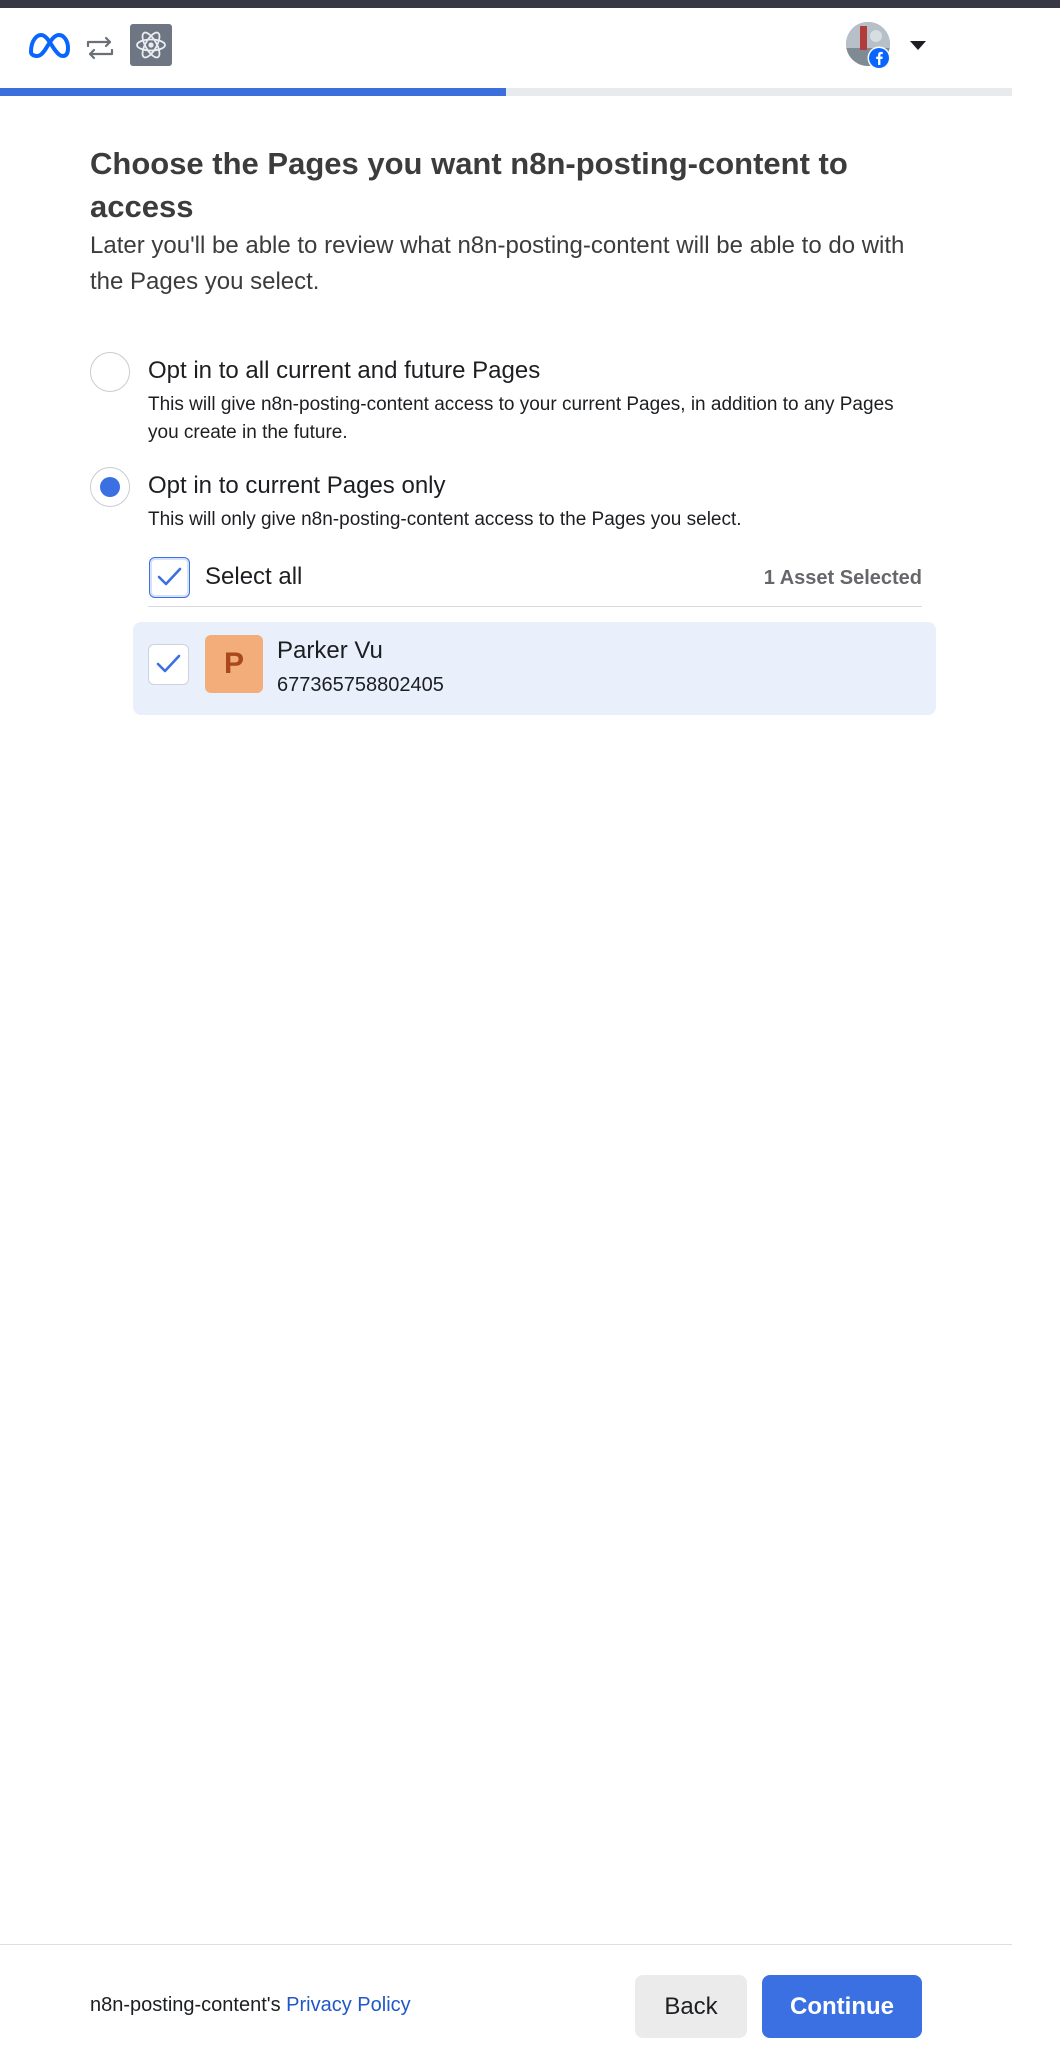 The image size is (1060, 2072). What do you see at coordinates (842, 2006) in the screenshot?
I see `continue-button: Continue` at bounding box center [842, 2006].